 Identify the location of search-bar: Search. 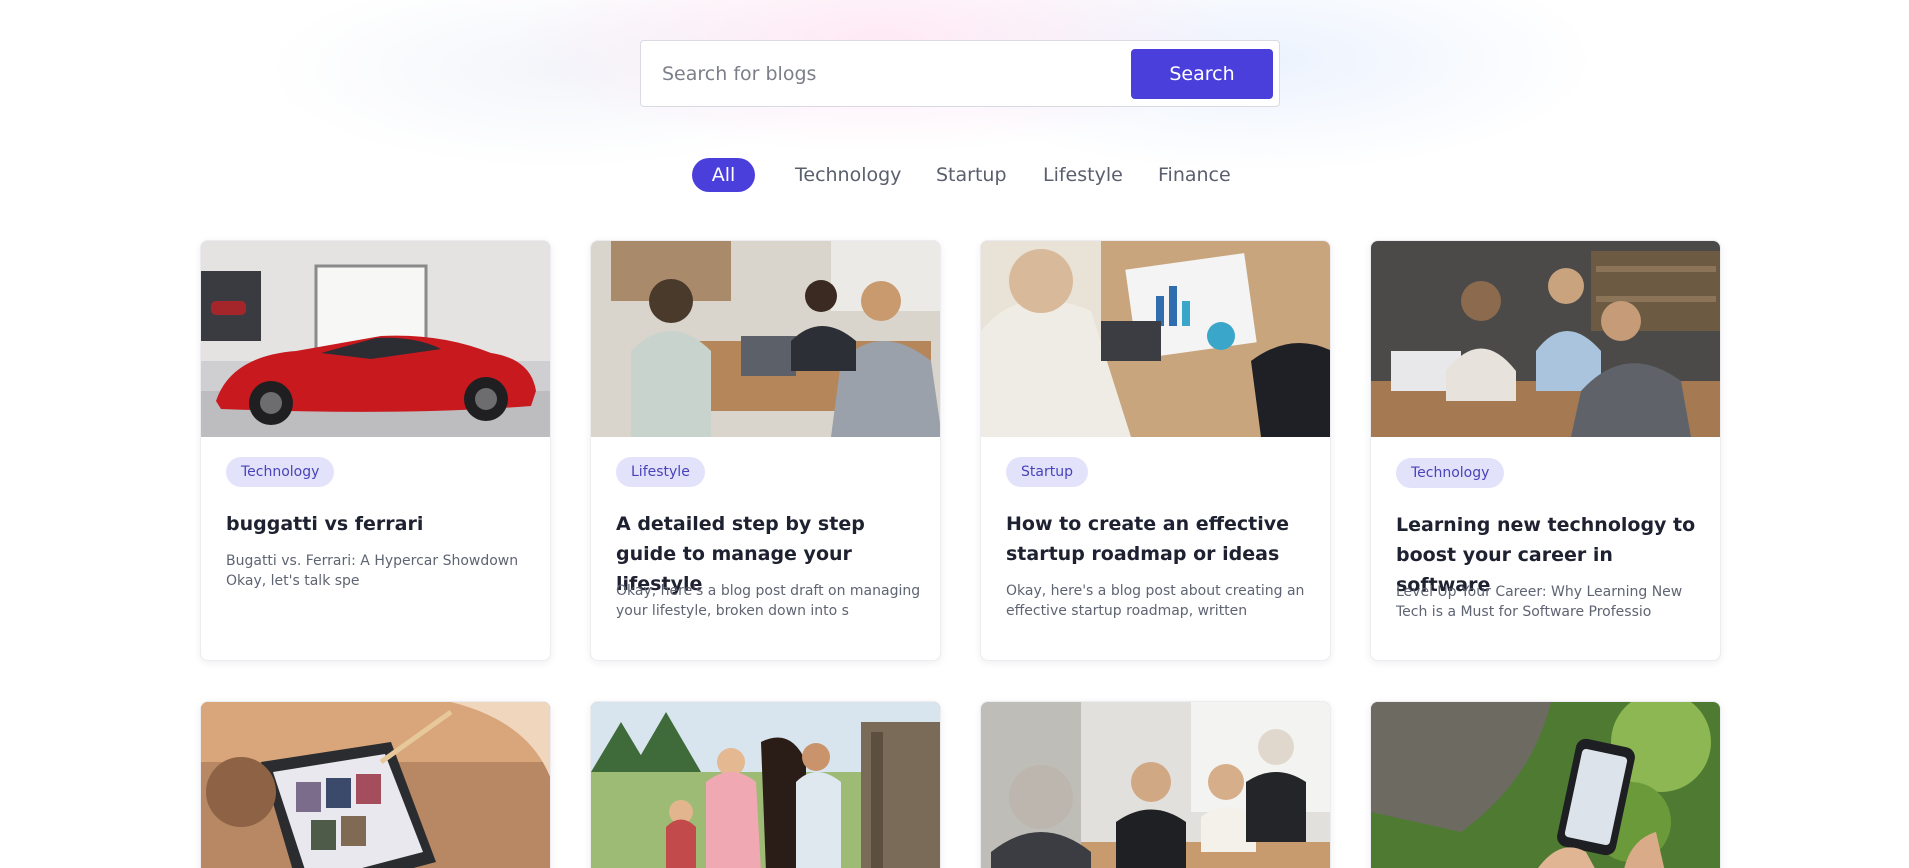
(960, 73).